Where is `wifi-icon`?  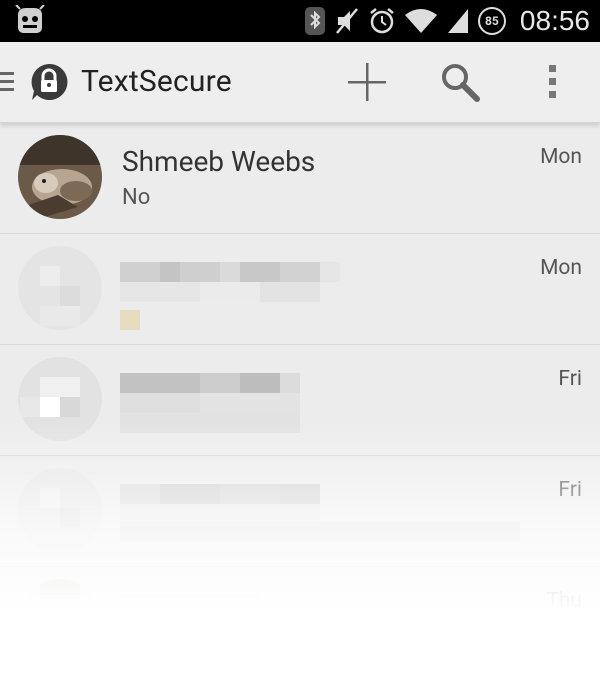 wifi-icon is located at coordinates (420, 21).